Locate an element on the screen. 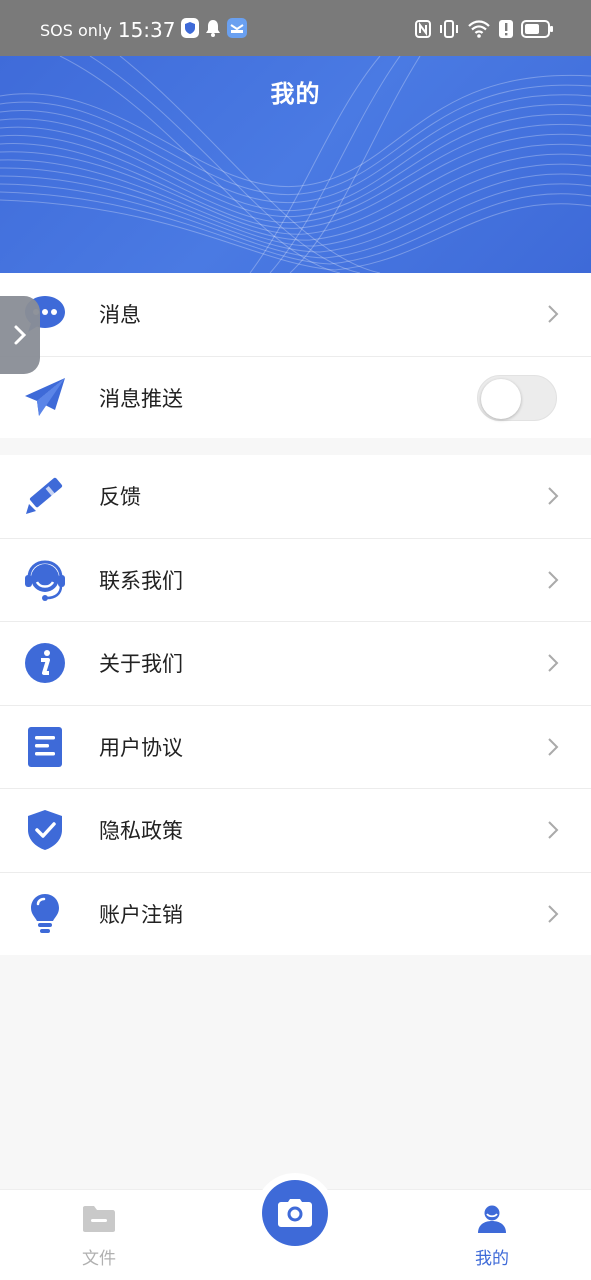  menu-item-feedback: 反馈 is located at coordinates (295, 497).